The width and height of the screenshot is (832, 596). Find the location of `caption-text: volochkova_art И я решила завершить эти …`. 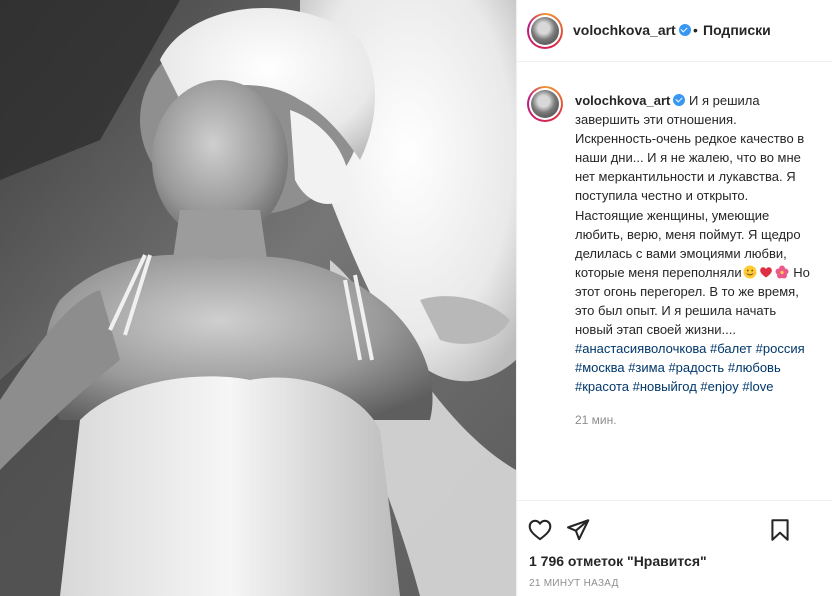

caption-text: volochkova_art И я решила завершить эти … is located at coordinates (694, 244).